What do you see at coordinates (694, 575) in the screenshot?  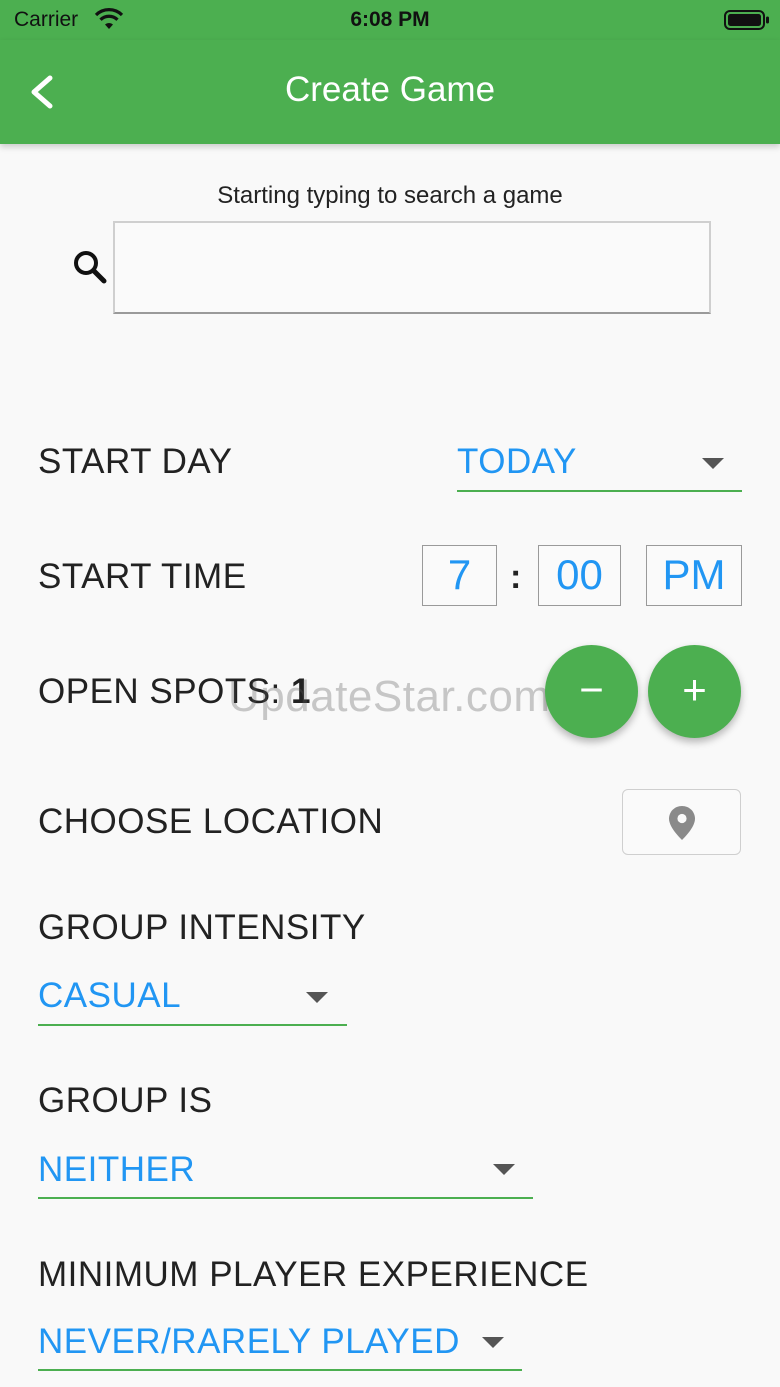 I see `period-field: PM` at bounding box center [694, 575].